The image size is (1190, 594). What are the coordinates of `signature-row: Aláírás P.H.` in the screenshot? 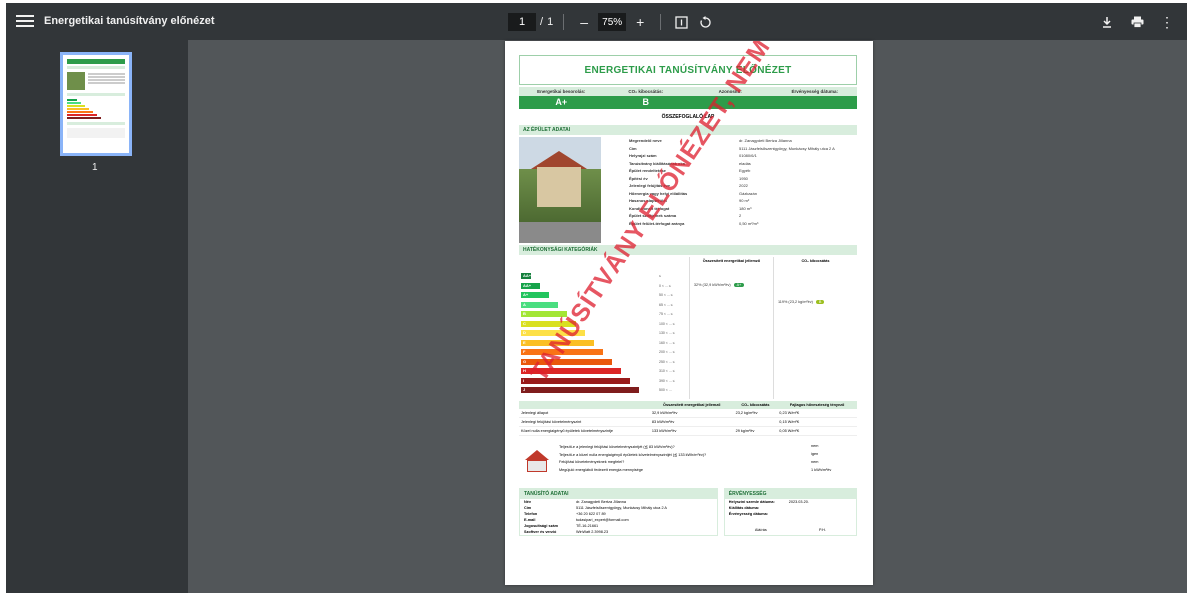 It's located at (790, 530).